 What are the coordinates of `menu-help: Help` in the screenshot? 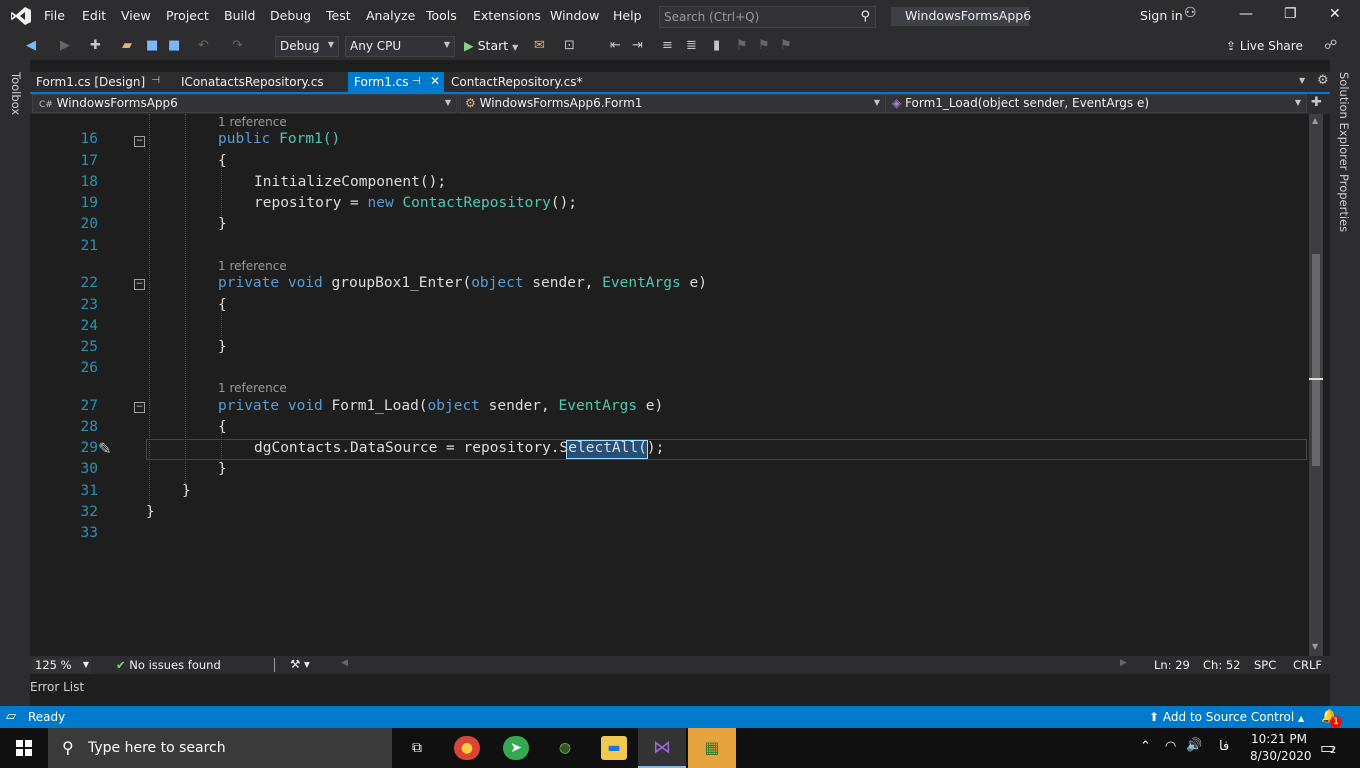 It's located at (627, 15).